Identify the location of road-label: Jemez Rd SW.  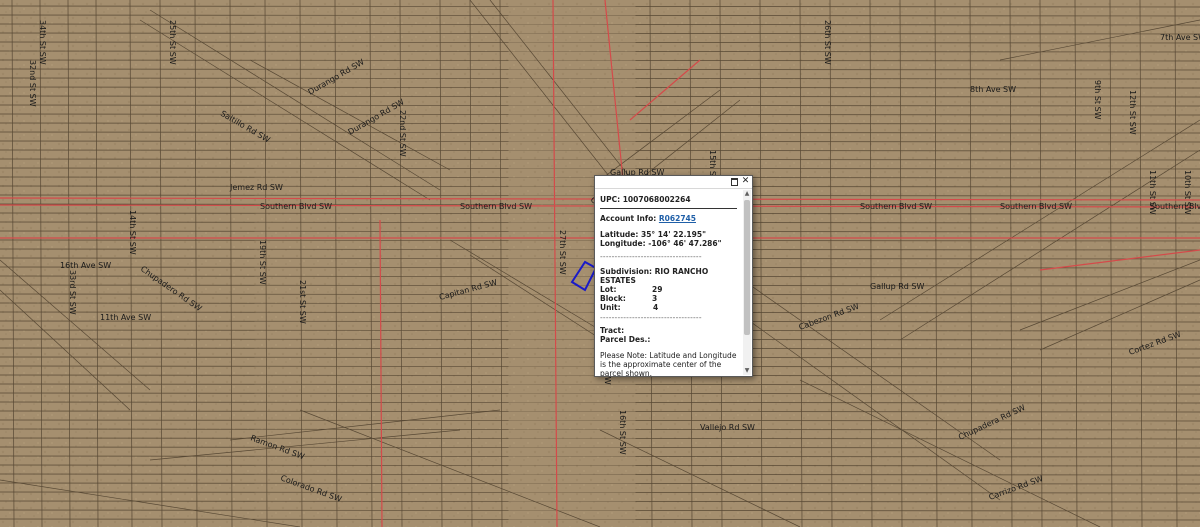
(256, 187).